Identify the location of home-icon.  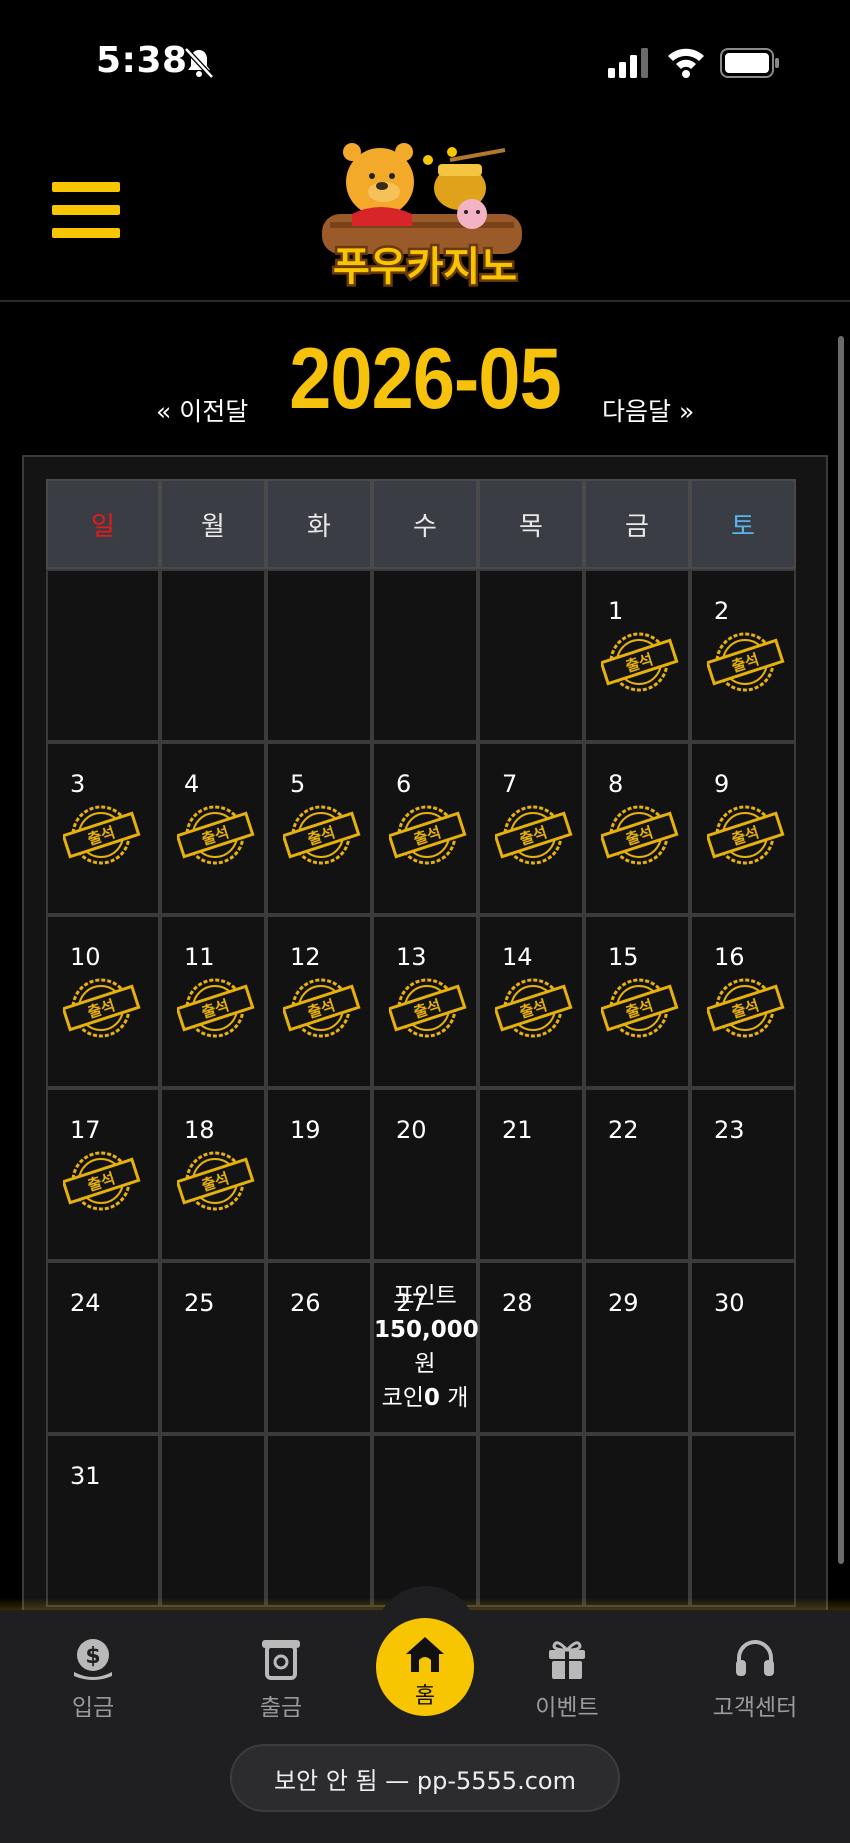
(425, 1654).